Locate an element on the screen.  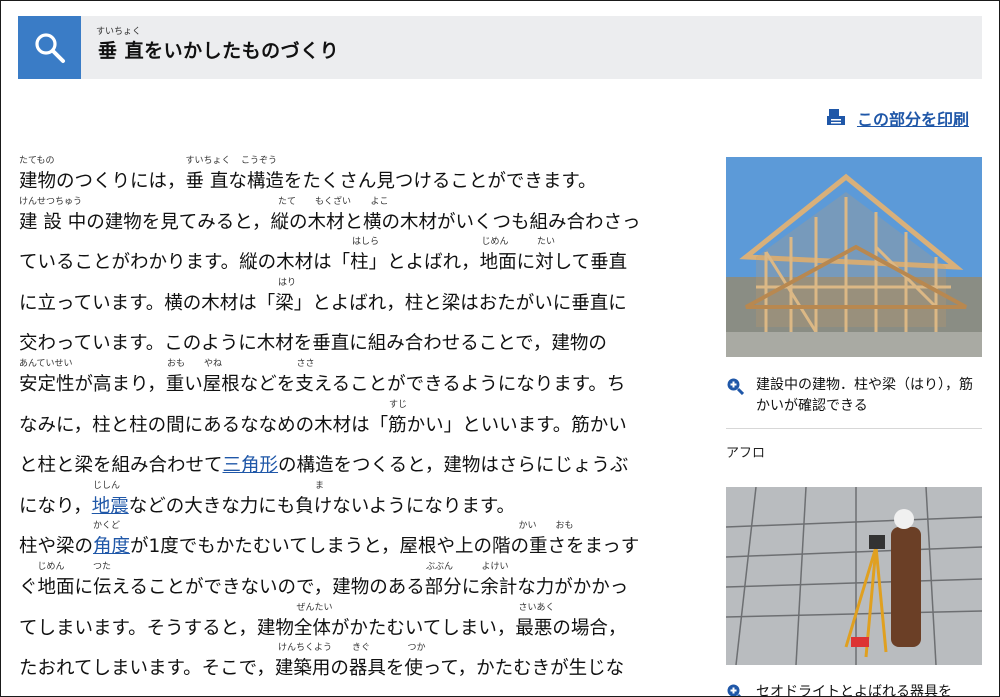
glossary-link: 三角形 is located at coordinates (251, 465).